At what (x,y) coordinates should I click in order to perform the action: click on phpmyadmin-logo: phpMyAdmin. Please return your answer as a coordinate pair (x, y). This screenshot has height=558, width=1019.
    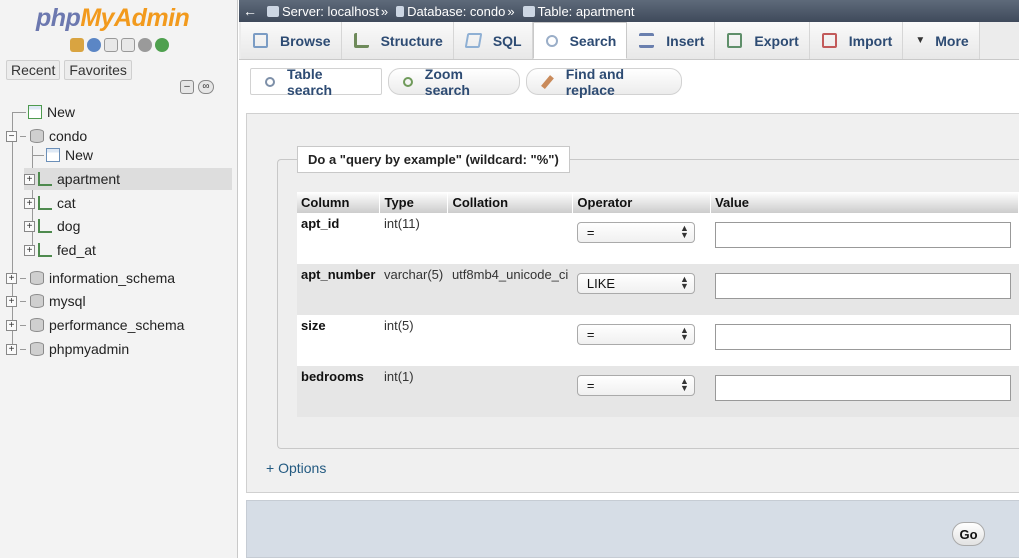
    Looking at the image, I should click on (113, 18).